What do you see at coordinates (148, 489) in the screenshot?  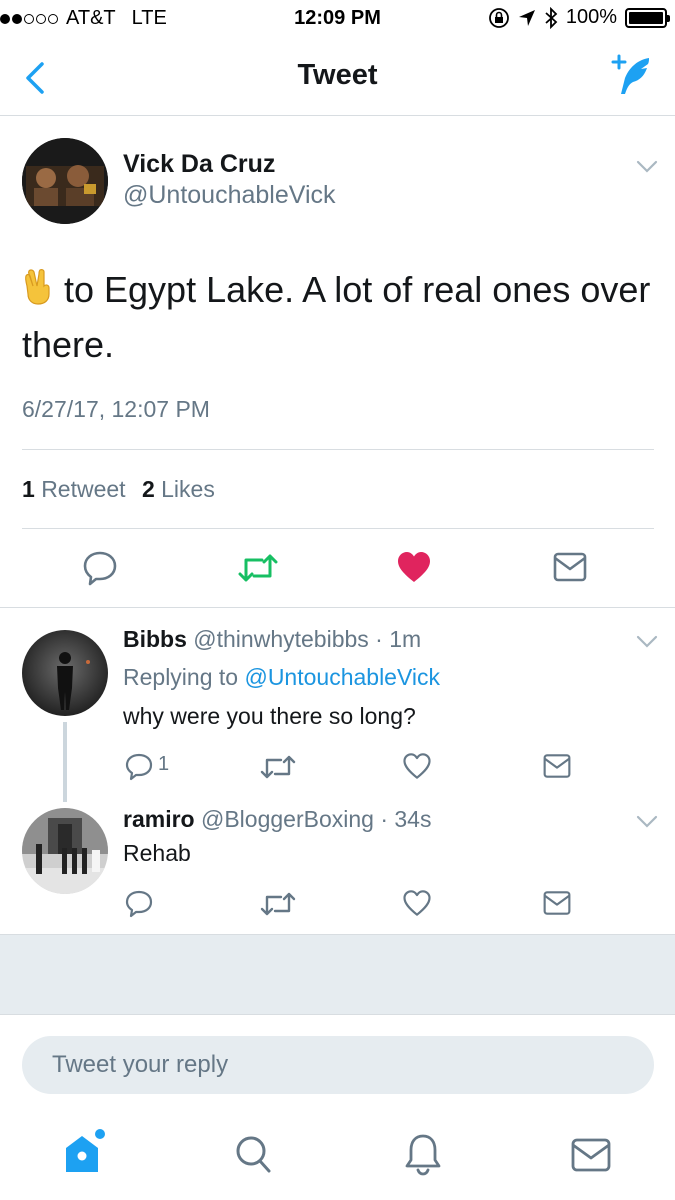 I see `likes-count: 2` at bounding box center [148, 489].